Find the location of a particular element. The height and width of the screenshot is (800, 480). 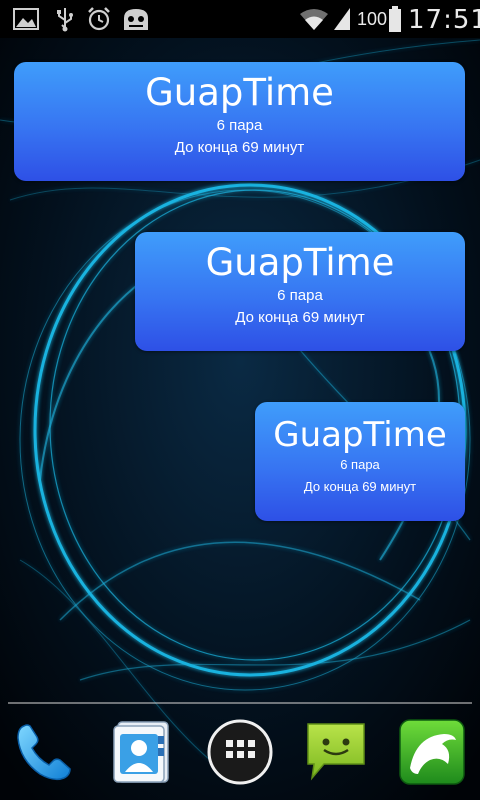

dock-divider is located at coordinates (240, 703).